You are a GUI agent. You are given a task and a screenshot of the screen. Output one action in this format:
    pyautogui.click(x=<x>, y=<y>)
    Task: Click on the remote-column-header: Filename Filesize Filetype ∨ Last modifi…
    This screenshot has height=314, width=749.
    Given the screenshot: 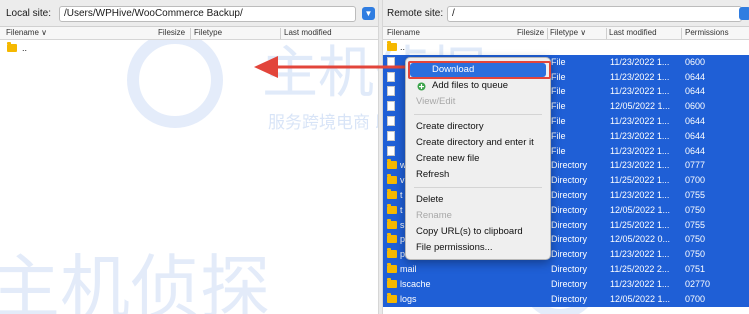 What is the action you would take?
    pyautogui.click(x=566, y=33)
    